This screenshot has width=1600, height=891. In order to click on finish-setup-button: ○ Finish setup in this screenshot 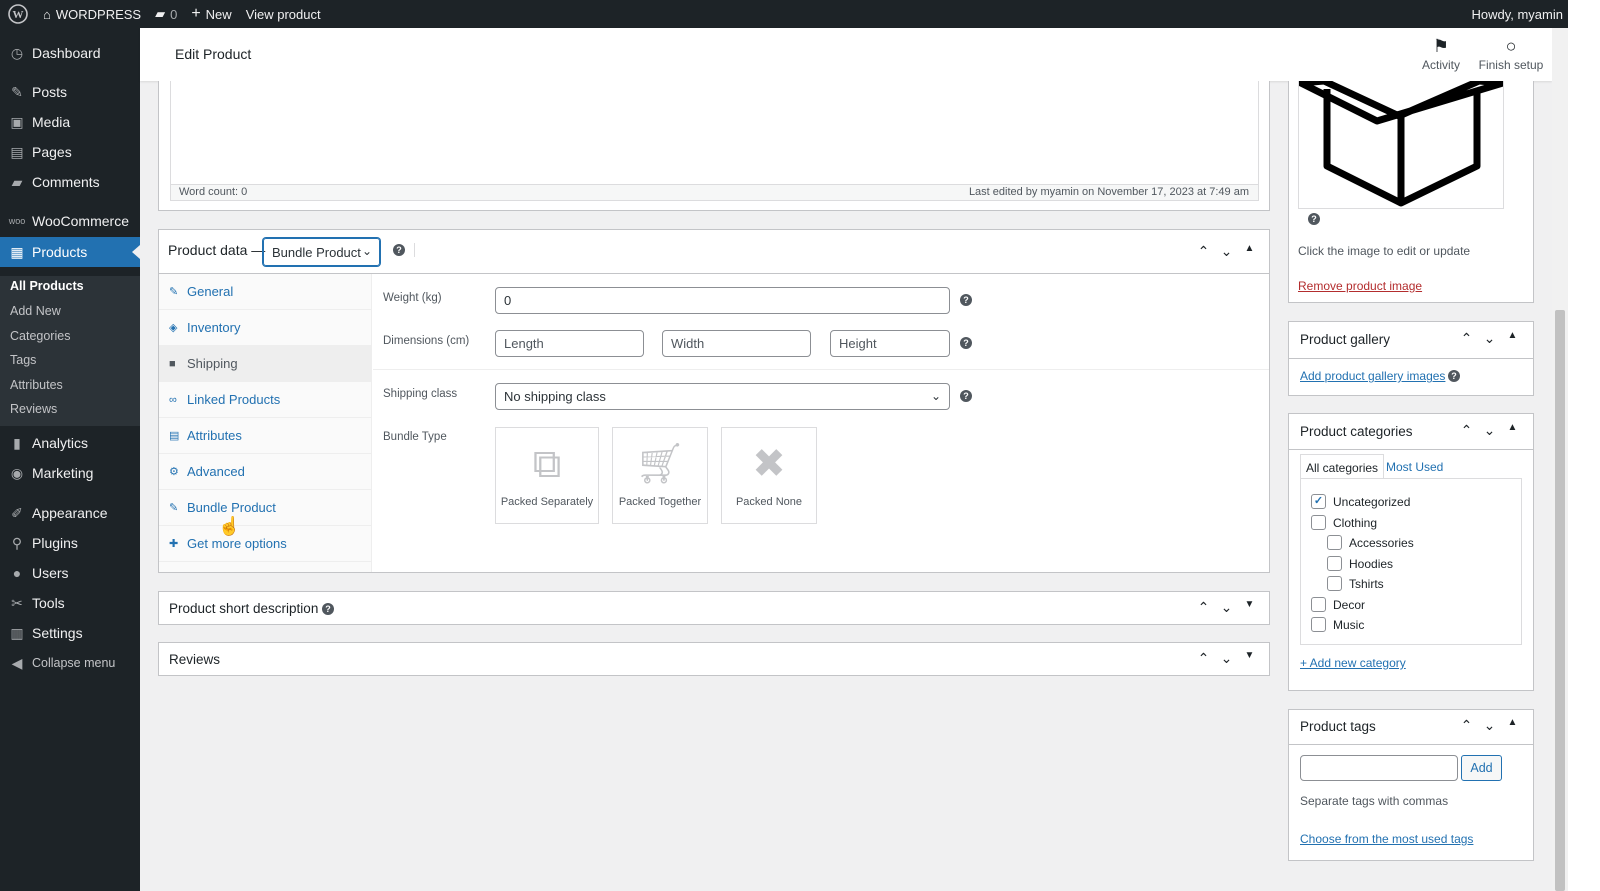, I will do `click(1511, 54)`.